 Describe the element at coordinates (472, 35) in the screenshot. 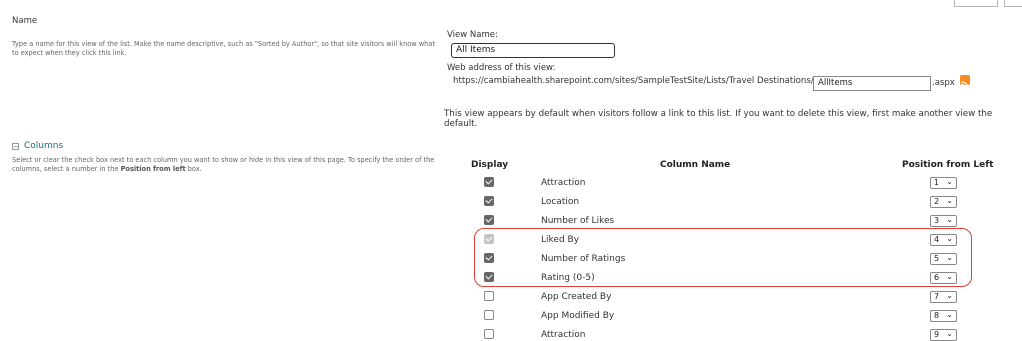

I see `view-name-label: View Name:` at that location.